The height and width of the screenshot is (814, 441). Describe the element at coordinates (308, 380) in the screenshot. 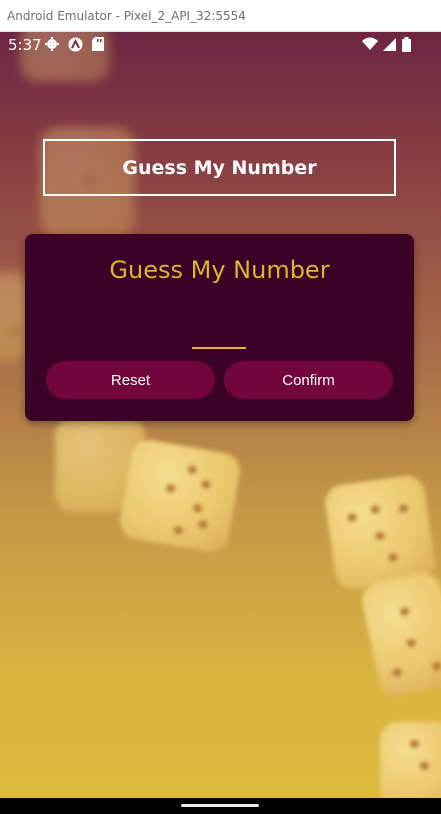

I see `confirm-button: Confirm` at that location.